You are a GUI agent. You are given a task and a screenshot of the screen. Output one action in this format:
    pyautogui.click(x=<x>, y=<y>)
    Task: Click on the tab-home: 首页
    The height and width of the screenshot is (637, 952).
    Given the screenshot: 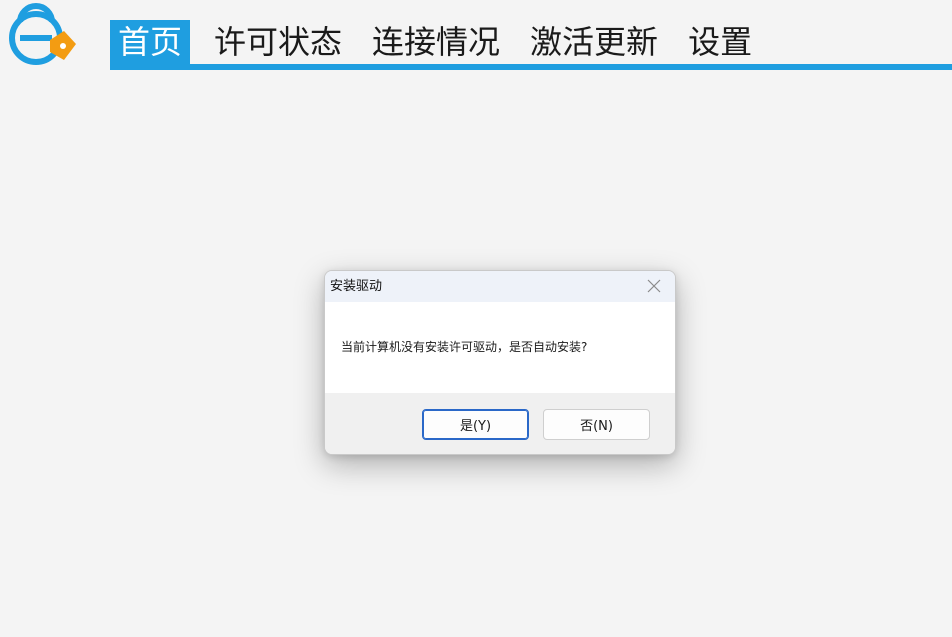 What is the action you would take?
    pyautogui.click(x=150, y=42)
    